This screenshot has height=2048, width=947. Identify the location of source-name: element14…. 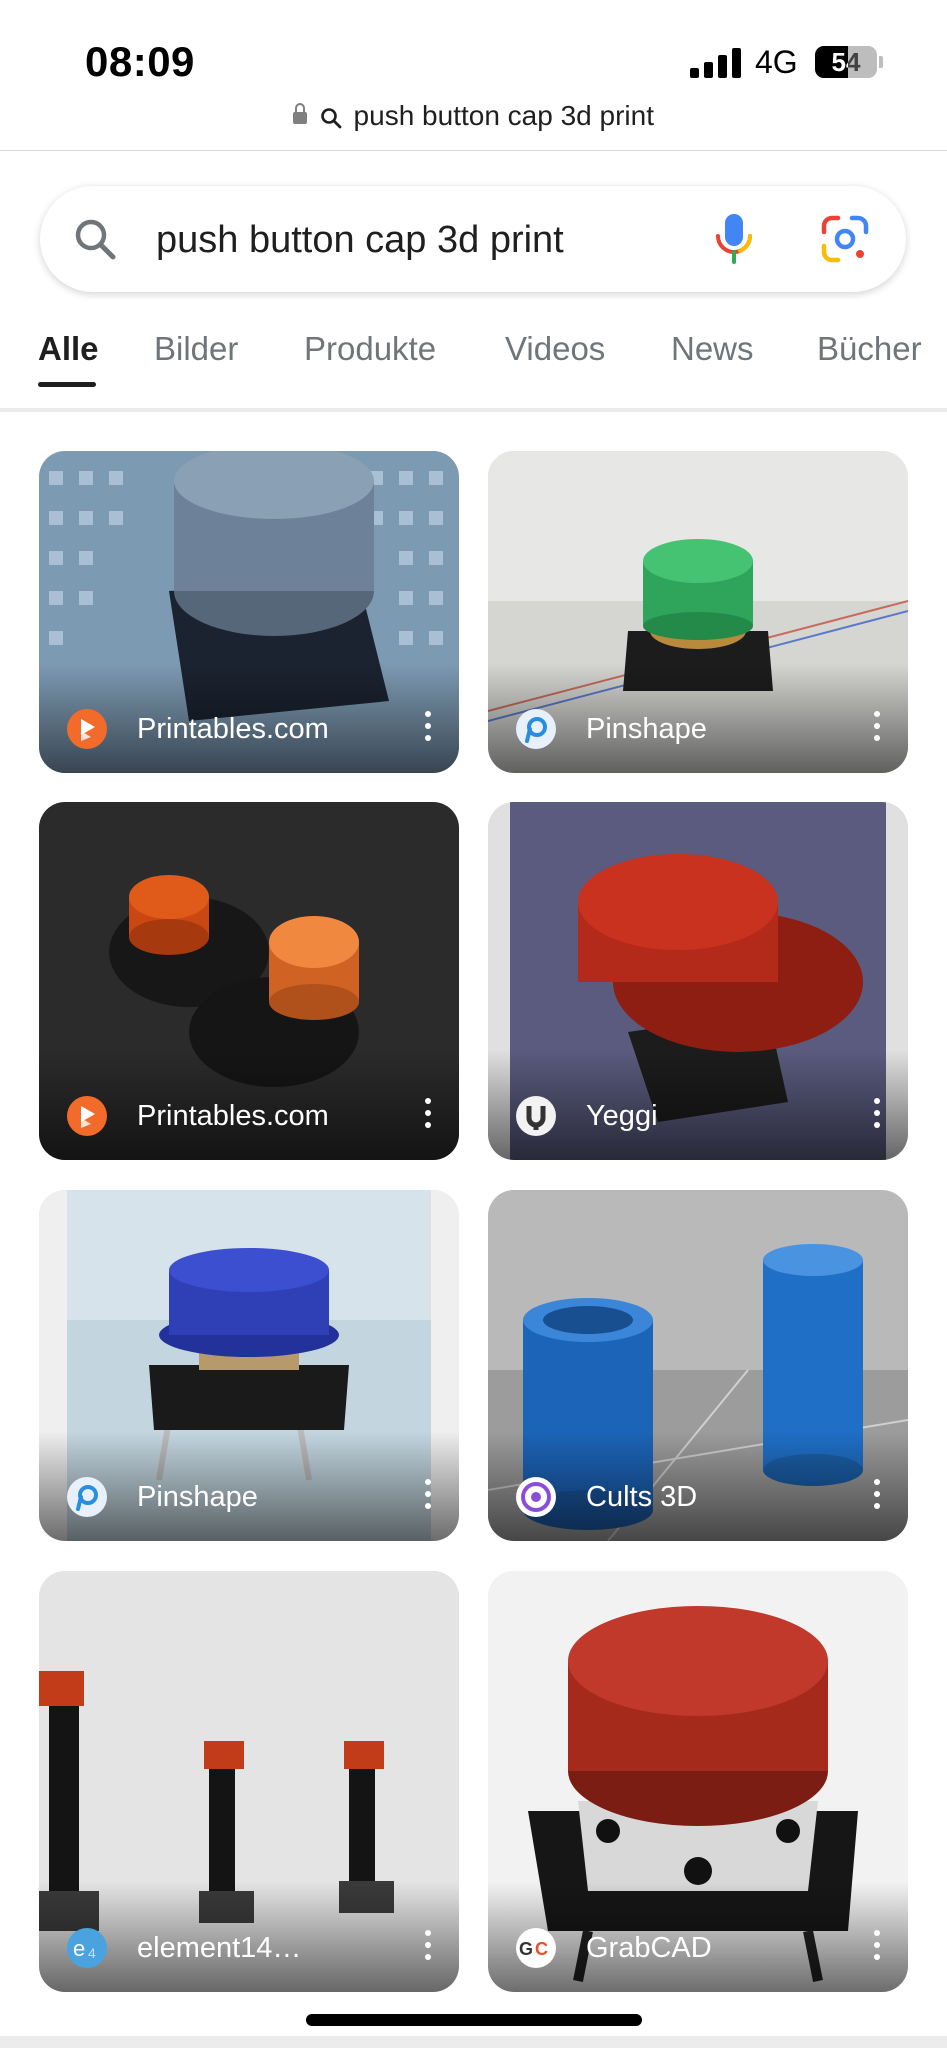
(219, 1947).